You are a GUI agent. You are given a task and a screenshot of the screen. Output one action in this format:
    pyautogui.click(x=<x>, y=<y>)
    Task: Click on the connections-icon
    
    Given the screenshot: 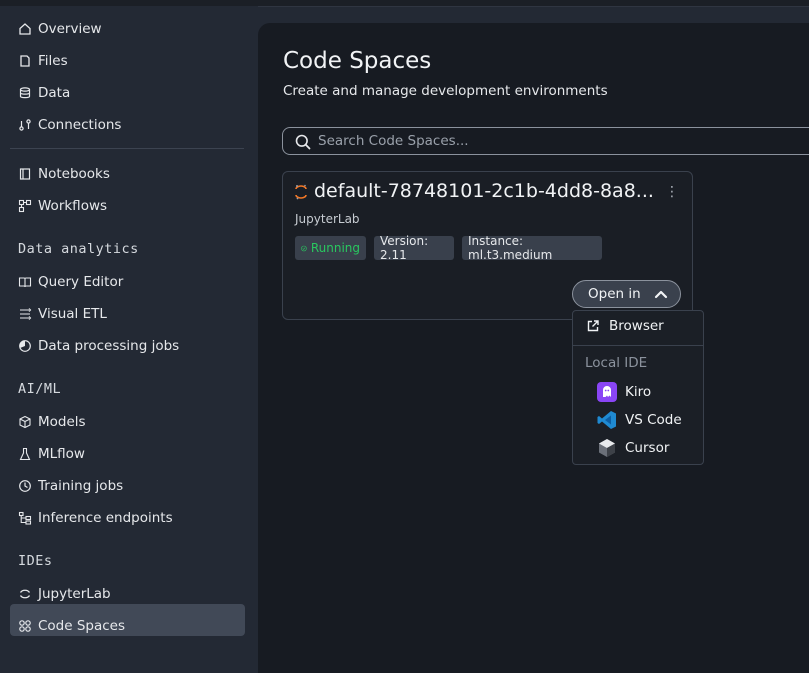 What is the action you would take?
    pyautogui.click(x=25, y=125)
    